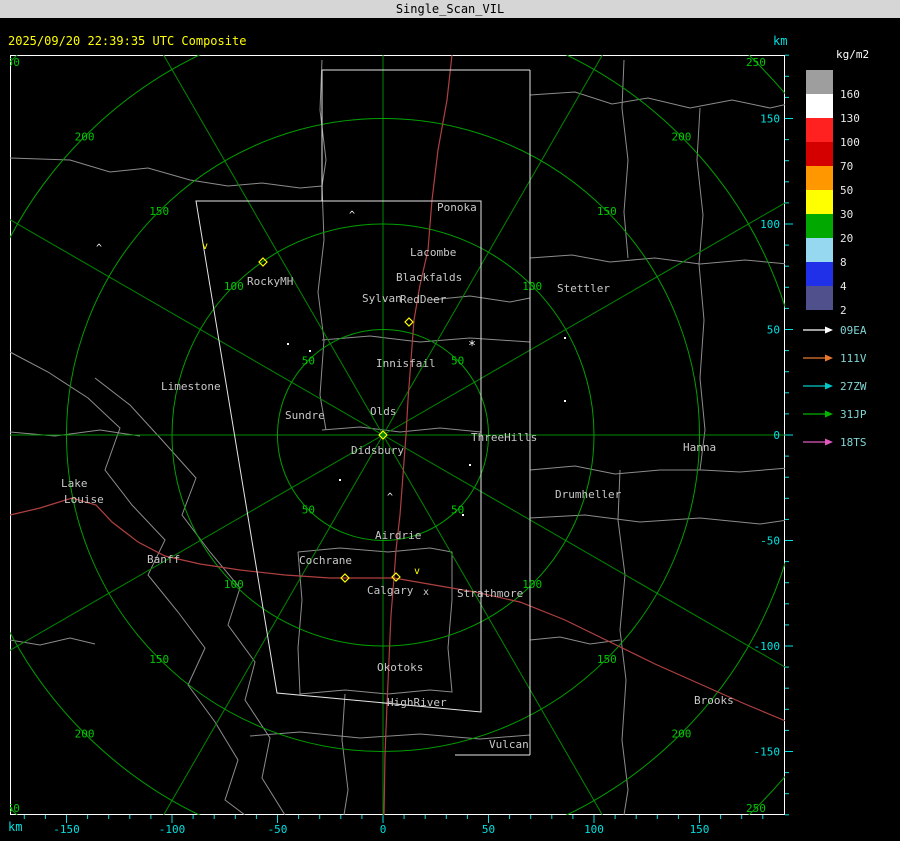 This screenshot has width=900, height=841. I want to click on legend-id-label: 31JP, so click(853, 414).